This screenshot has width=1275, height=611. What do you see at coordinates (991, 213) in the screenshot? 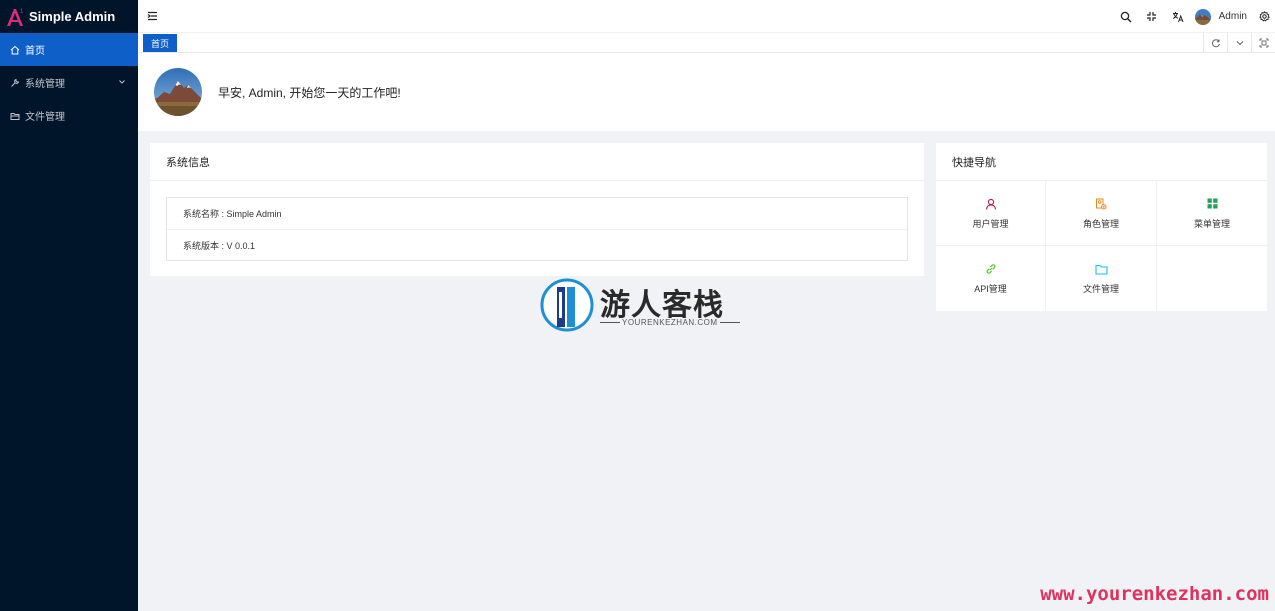
I see `quick-nav-users: 用户管理` at bounding box center [991, 213].